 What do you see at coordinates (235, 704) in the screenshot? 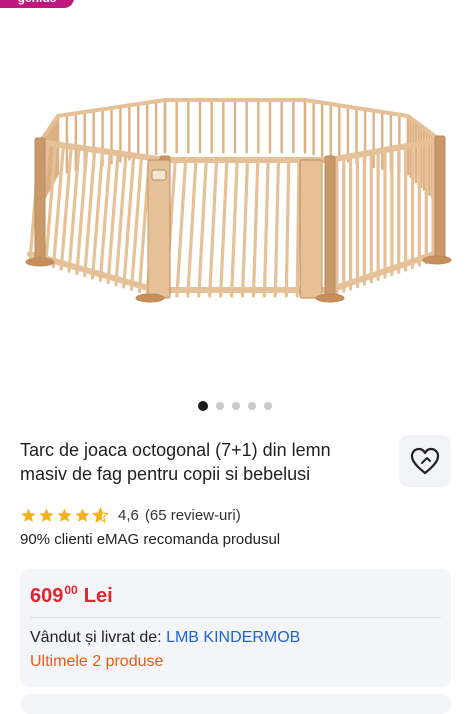
I see `next-card` at bounding box center [235, 704].